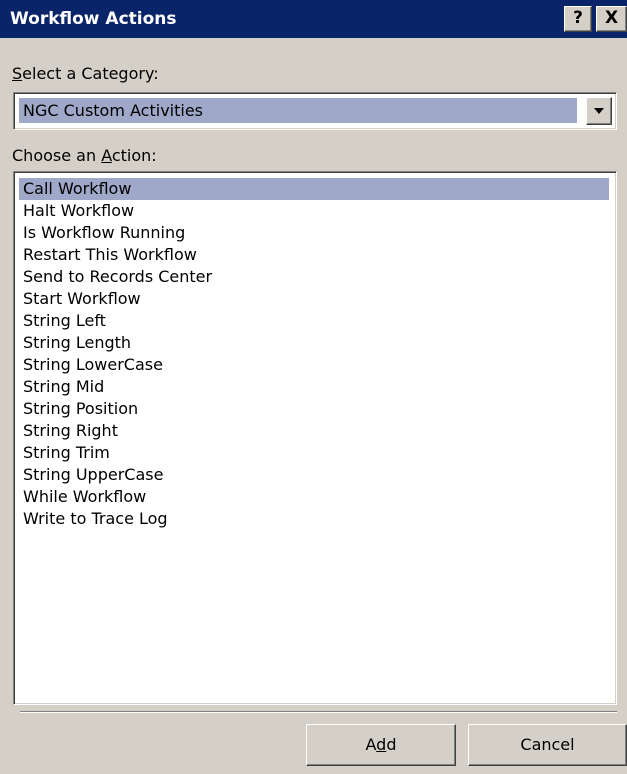  I want to click on category-label: Select a Category:, so click(85, 74).